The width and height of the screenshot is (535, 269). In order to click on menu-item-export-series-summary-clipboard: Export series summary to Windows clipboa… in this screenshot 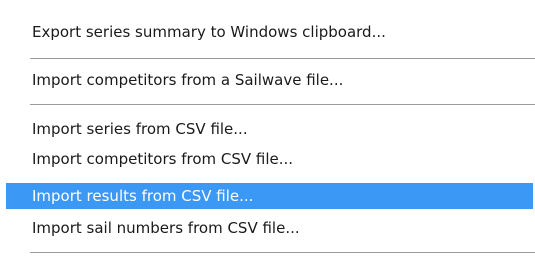, I will do `click(267, 32)`.